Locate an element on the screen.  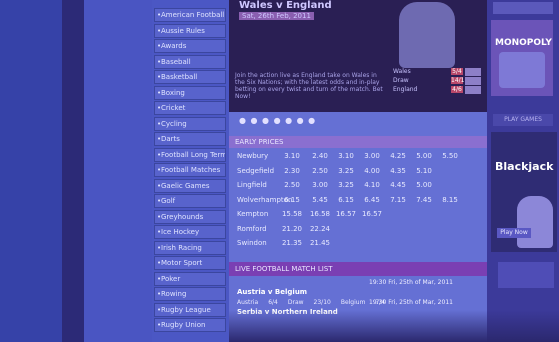
race-time: 5.50 is located at coordinates (450, 156).